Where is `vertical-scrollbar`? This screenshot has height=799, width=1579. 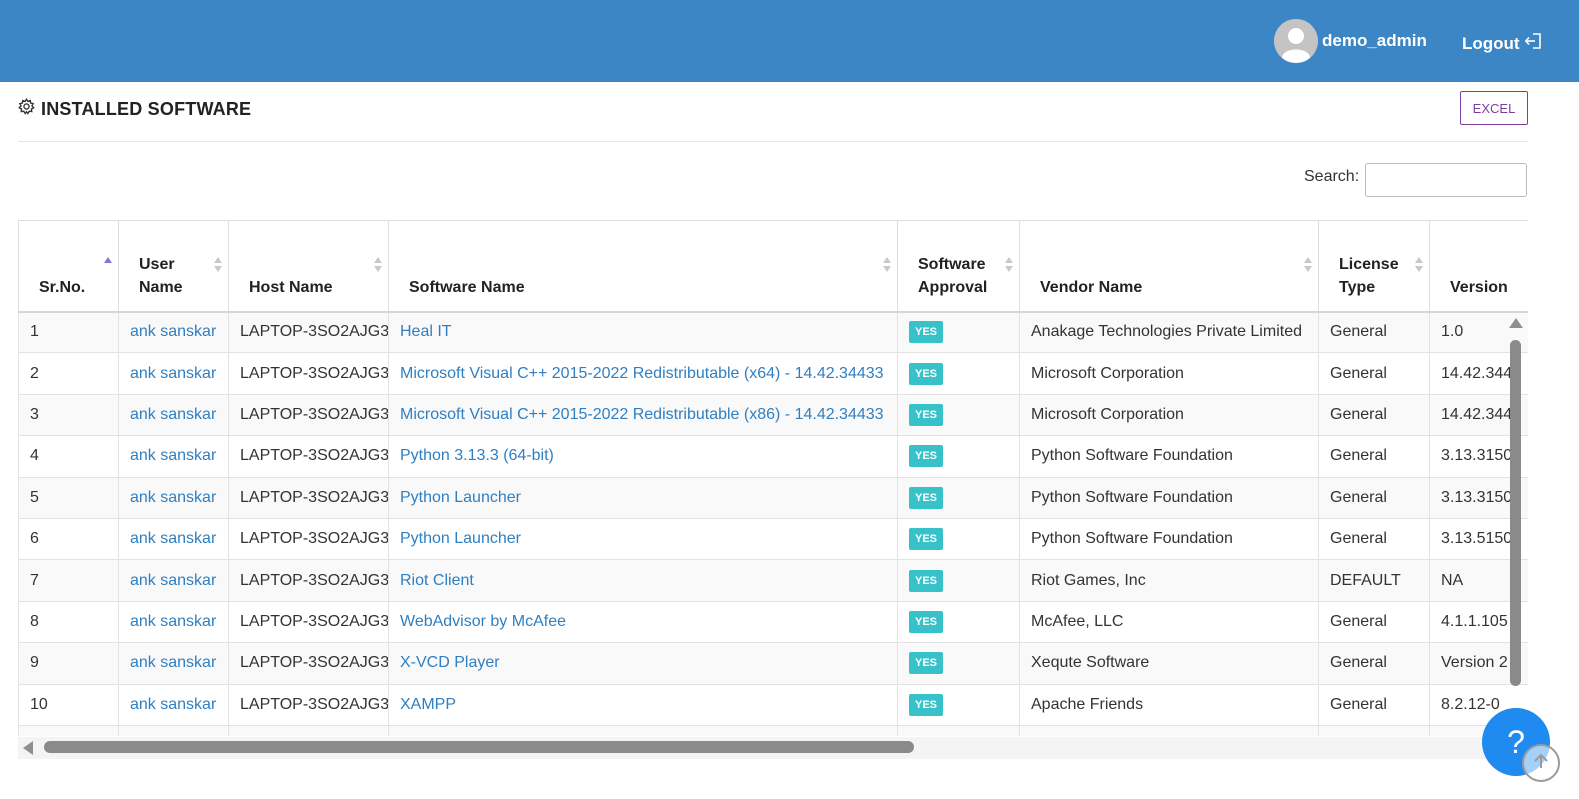 vertical-scrollbar is located at coordinates (1516, 503).